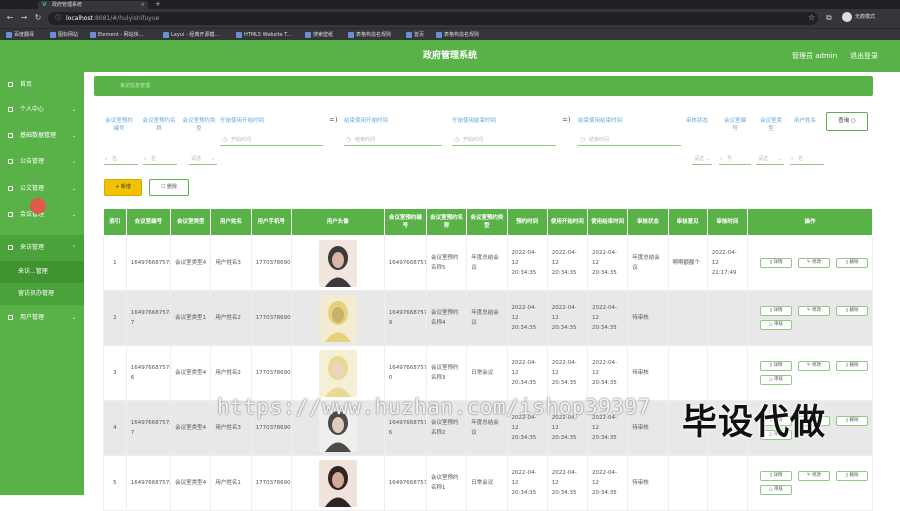 The height and width of the screenshot is (511, 900). What do you see at coordinates (135, 86) in the screenshot?
I see `breadcrumb-text: 来访信息管理` at bounding box center [135, 86].